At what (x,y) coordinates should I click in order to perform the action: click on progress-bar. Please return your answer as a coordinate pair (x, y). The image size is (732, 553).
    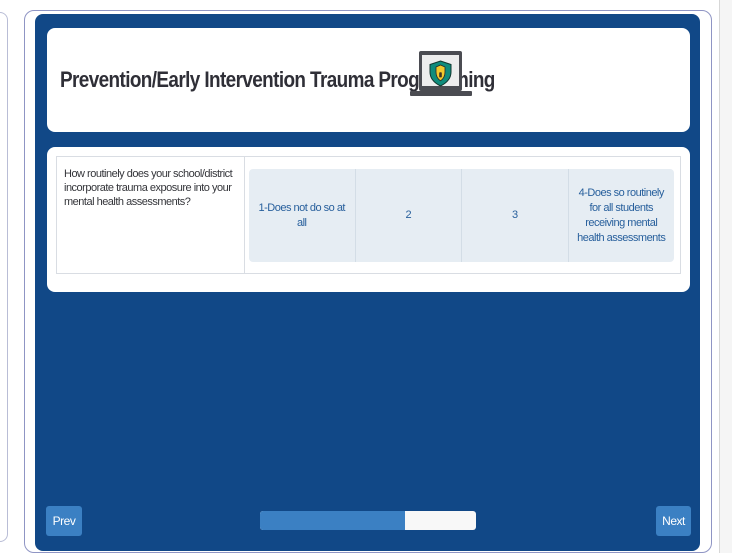
    Looking at the image, I should click on (368, 520).